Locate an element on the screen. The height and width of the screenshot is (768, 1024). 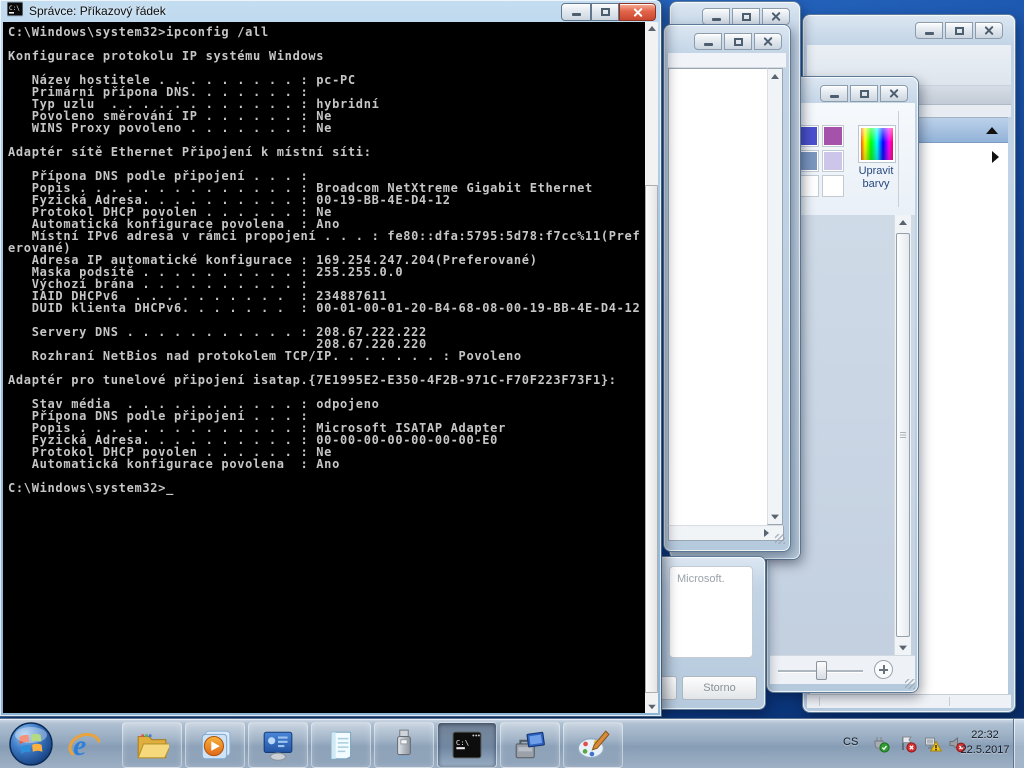
restore-button is located at coordinates (605, 12).